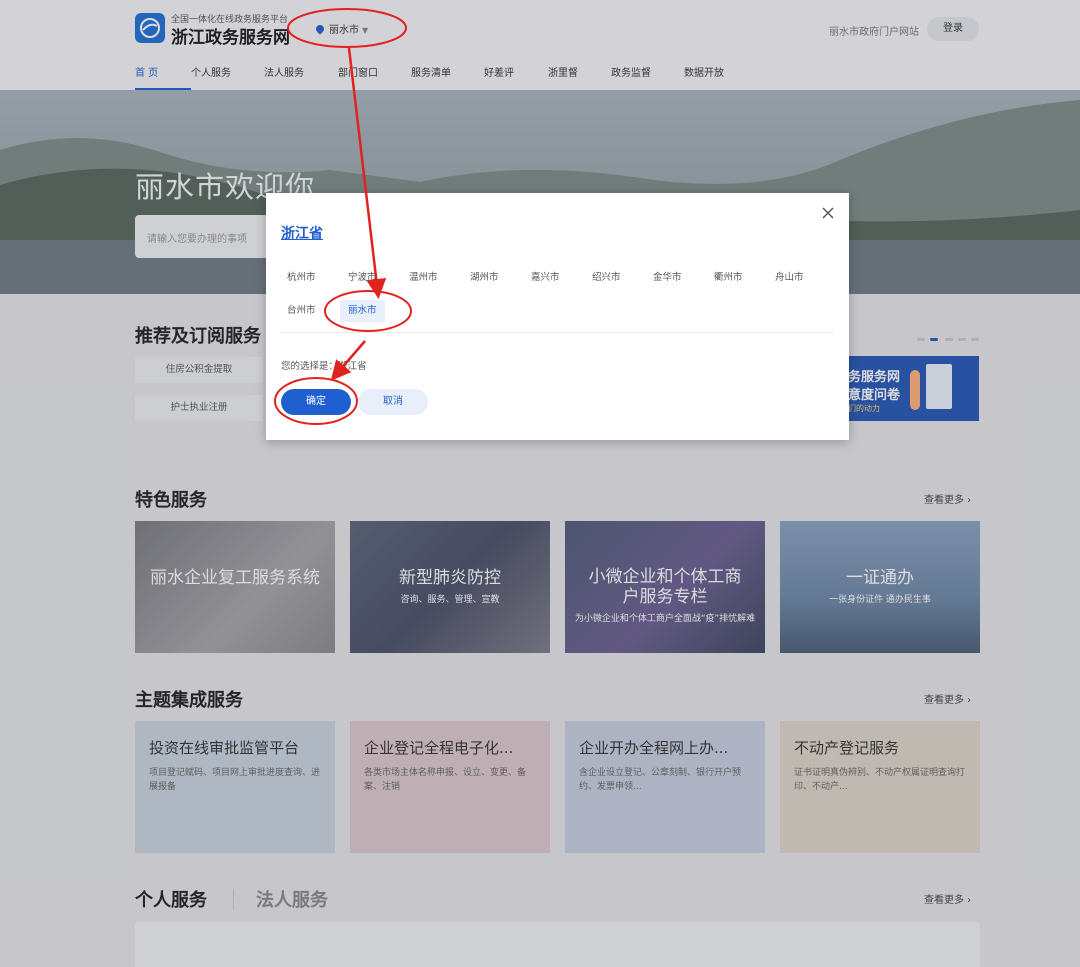 Image resolution: width=1080 pixels, height=967 pixels. I want to click on city-option-zhoushan: 舟山市, so click(789, 278).